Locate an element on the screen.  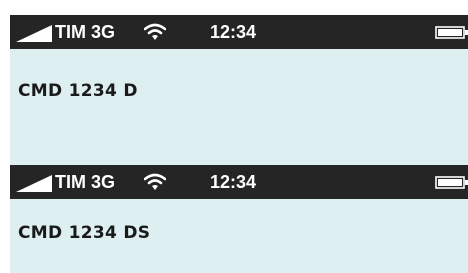
message-text: CMD 1234 D is located at coordinates (78, 91).